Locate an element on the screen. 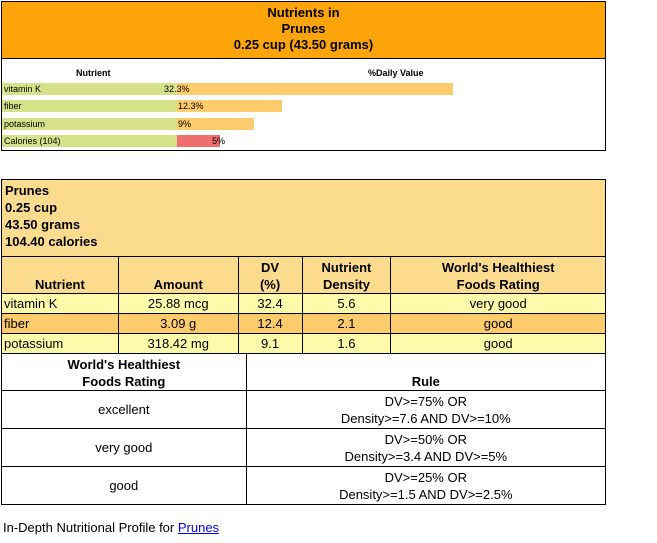 The width and height of the screenshot is (657, 543). summary-grams: 43.50 grams is located at coordinates (43, 224).